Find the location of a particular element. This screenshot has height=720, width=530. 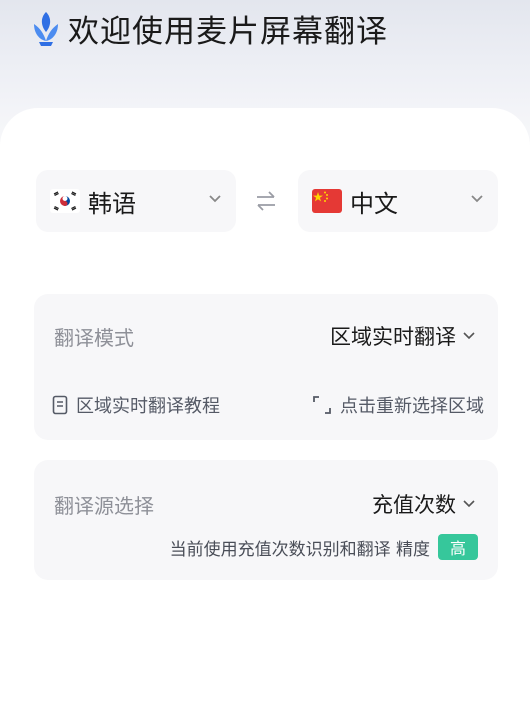

reselect-area-link: 点击重新选择区域 is located at coordinates (398, 405).